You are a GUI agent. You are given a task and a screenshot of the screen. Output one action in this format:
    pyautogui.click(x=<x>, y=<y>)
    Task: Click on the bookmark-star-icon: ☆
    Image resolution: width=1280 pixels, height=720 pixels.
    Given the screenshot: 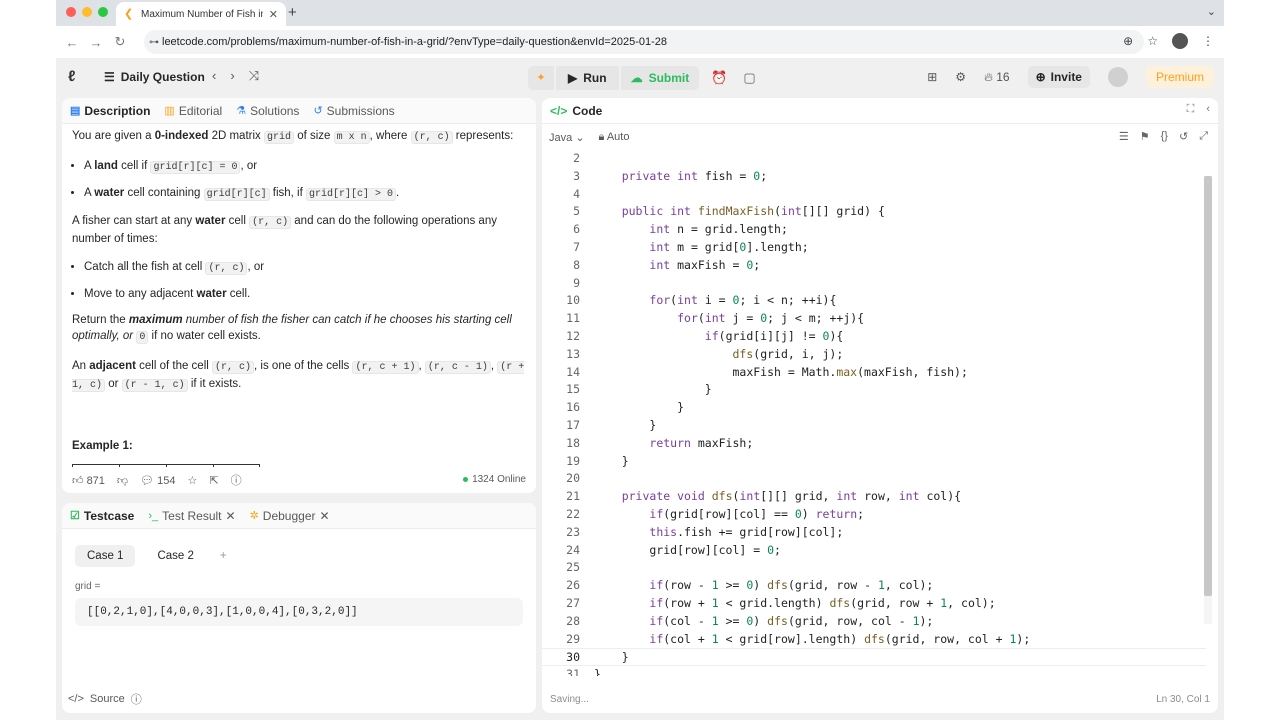 What is the action you would take?
    pyautogui.click(x=1152, y=41)
    